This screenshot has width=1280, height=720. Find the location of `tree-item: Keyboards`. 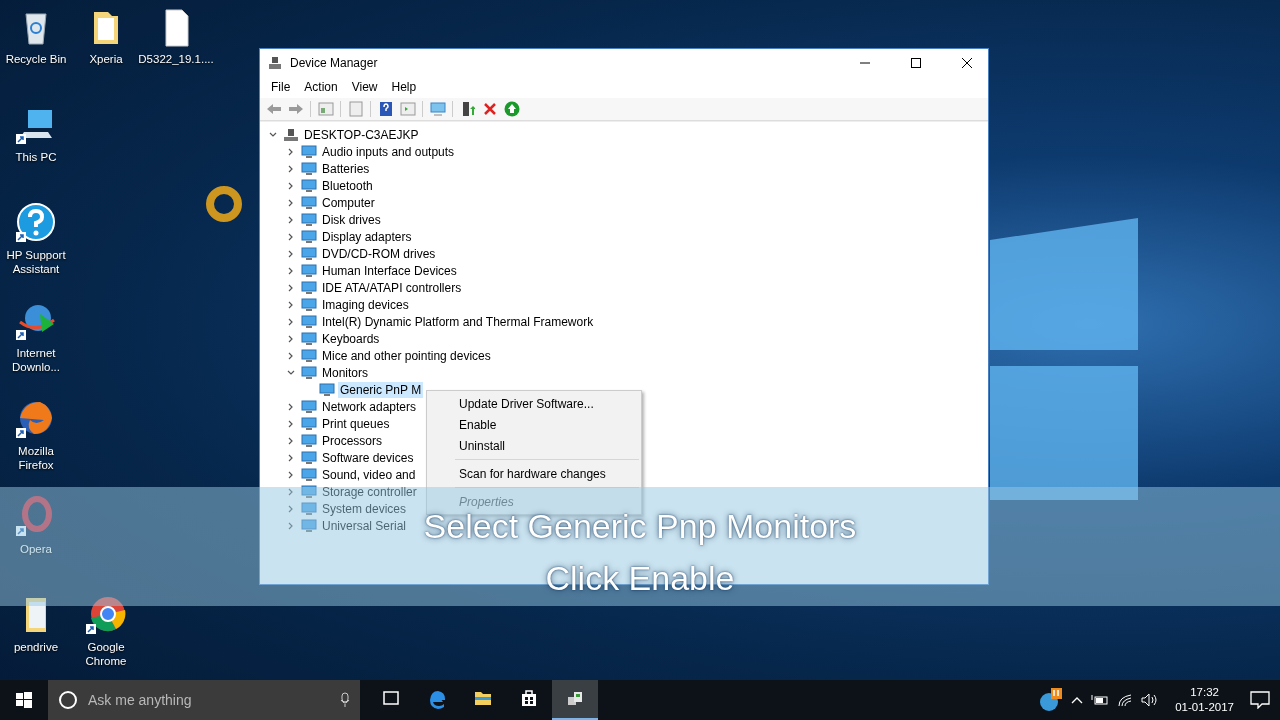

tree-item: Keyboards is located at coordinates (351, 338).